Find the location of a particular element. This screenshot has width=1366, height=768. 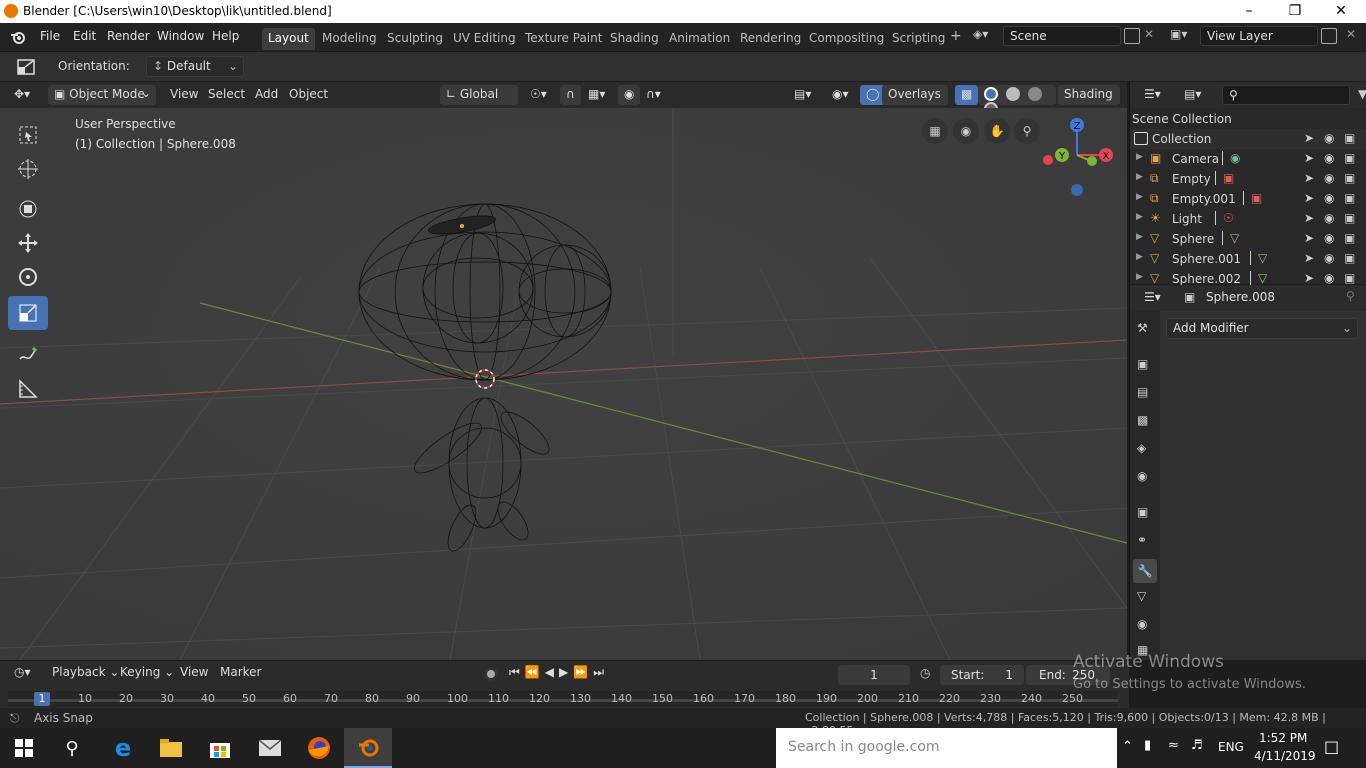

show-hidden-icons-icon: ⌃ is located at coordinates (1127, 746).